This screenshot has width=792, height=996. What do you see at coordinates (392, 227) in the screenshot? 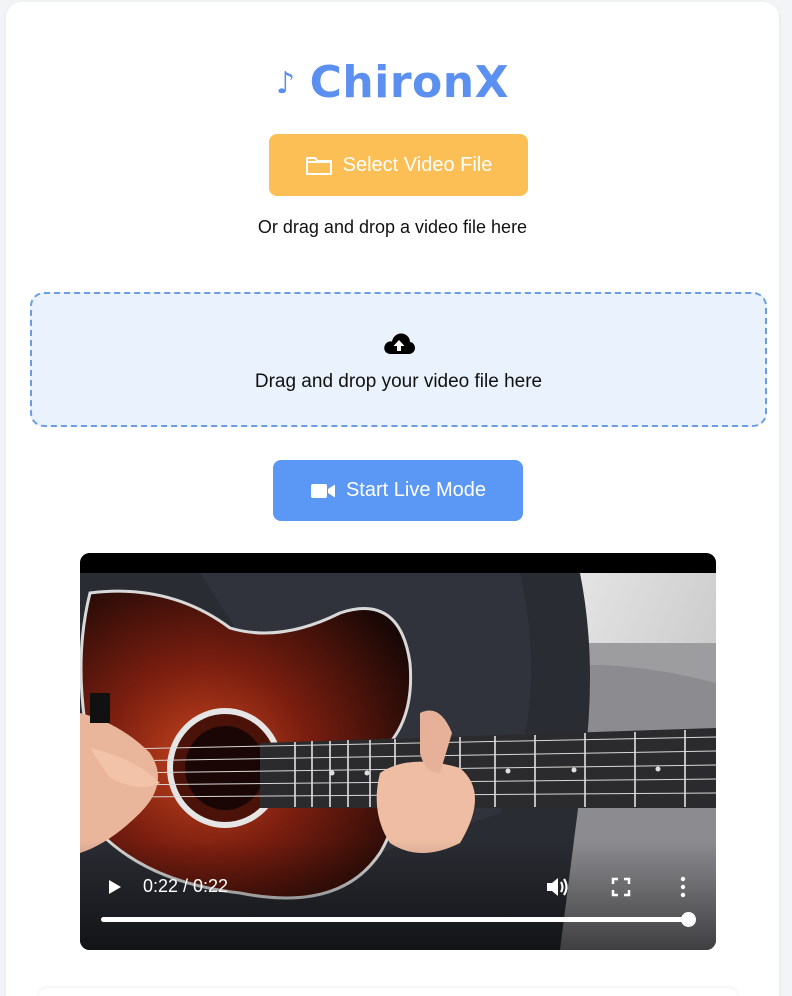
I see `drag-drop-hint: Or drag and drop a video file here` at bounding box center [392, 227].